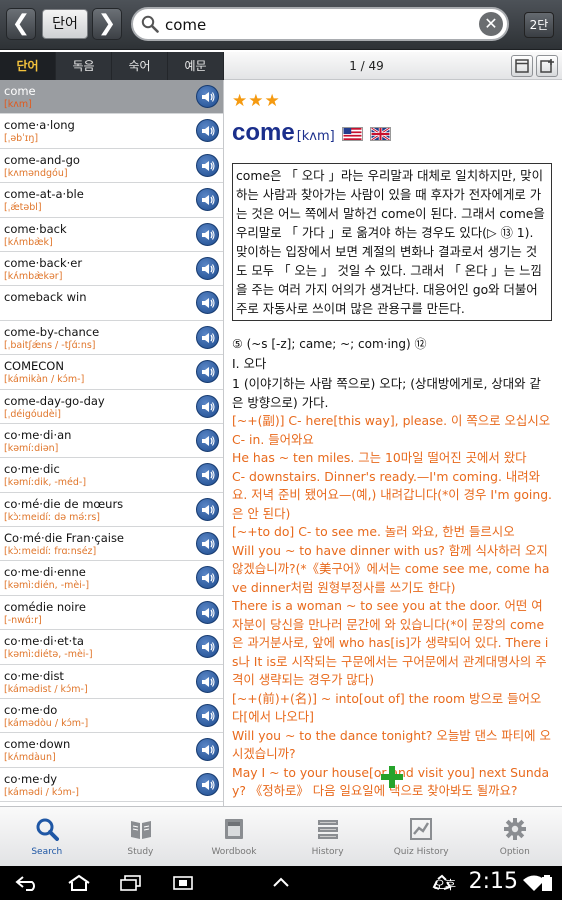 The image size is (562, 900). I want to click on word-text: come·back·er, so click(43, 262).